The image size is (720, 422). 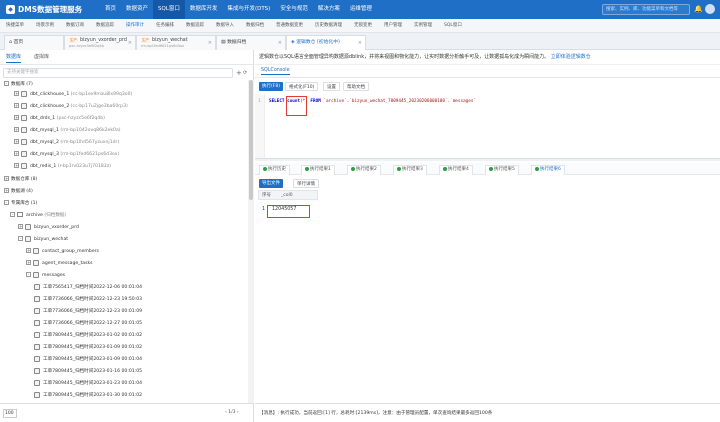 I want to click on menu-item-sql: SQL窗口, so click(x=453, y=26).